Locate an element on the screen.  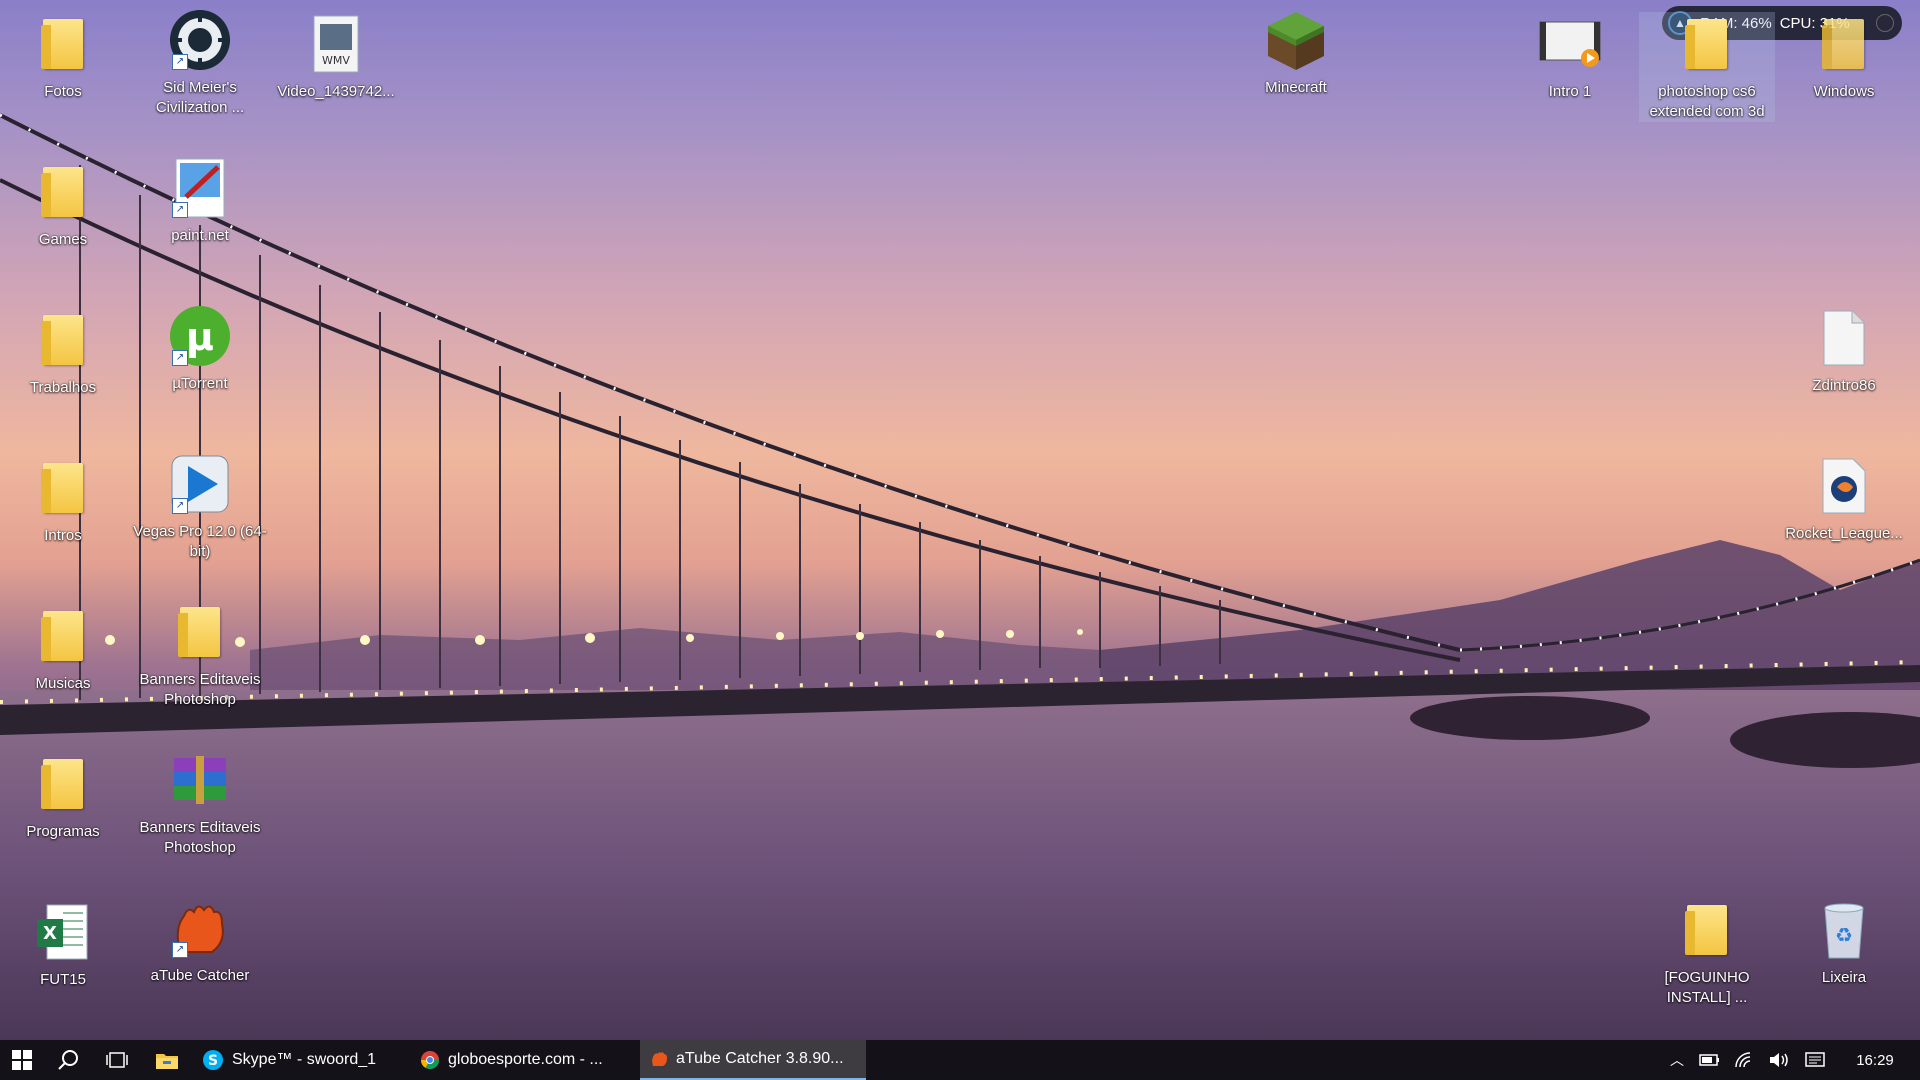
desktop-icon-photoshop: photoshop cs6 extended com 3d is located at coordinates (1707, 67).